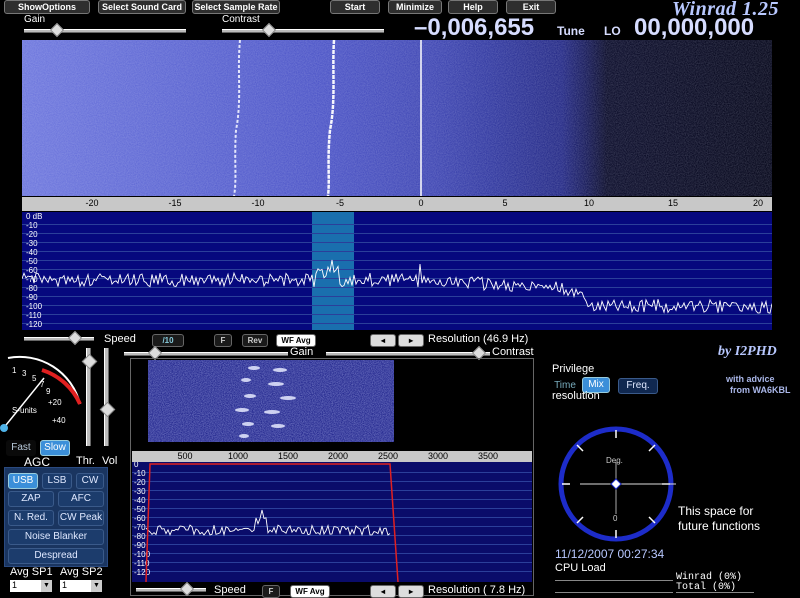  I want to click on contrast-slider, so click(303, 31).